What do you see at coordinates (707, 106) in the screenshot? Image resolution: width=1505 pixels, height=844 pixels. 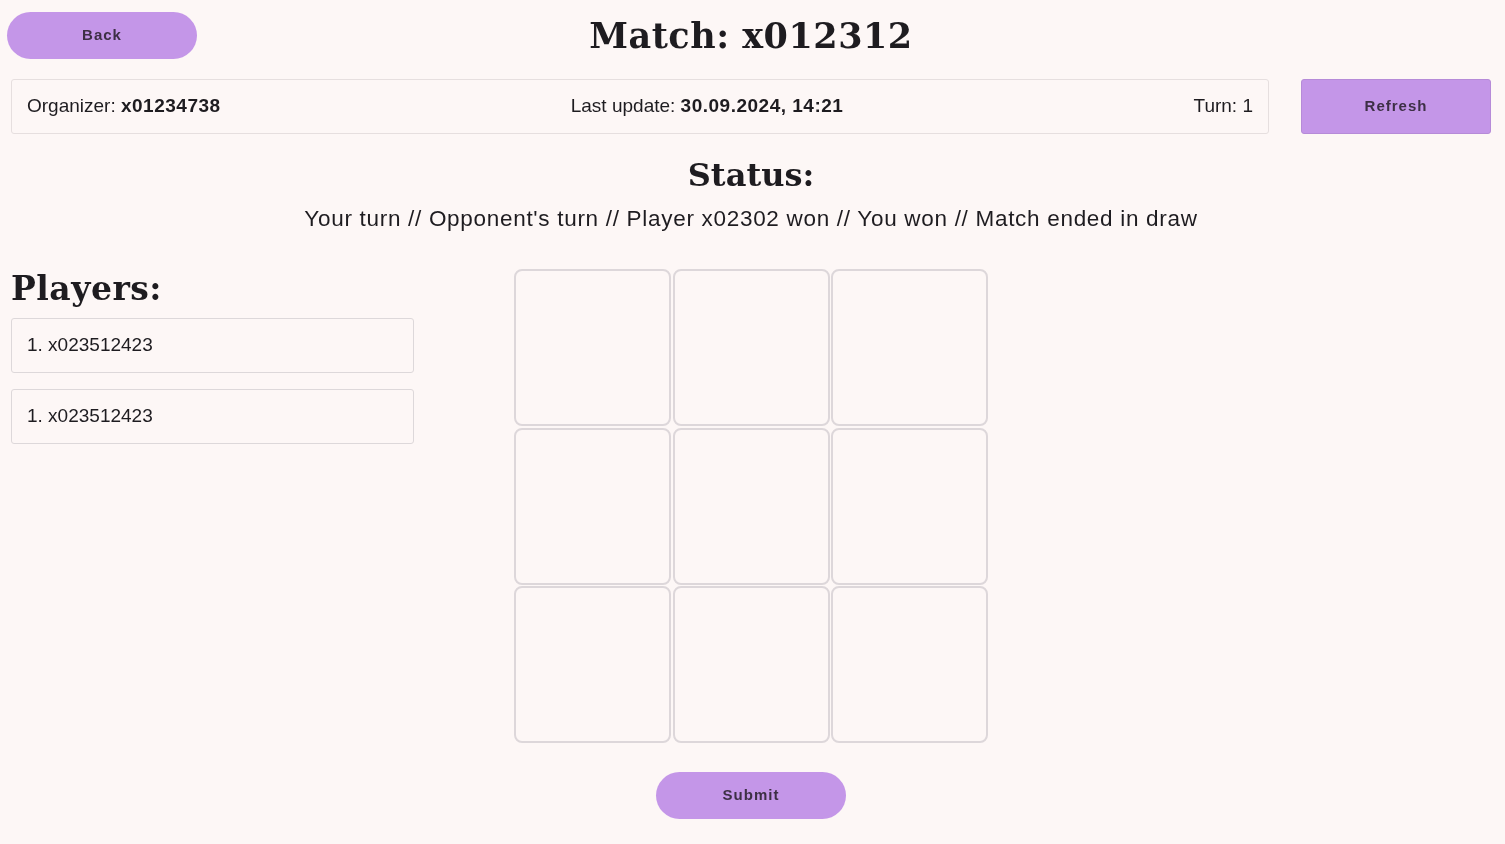 I see `last-update-text: Last update: 30.09.2024, 14:21` at bounding box center [707, 106].